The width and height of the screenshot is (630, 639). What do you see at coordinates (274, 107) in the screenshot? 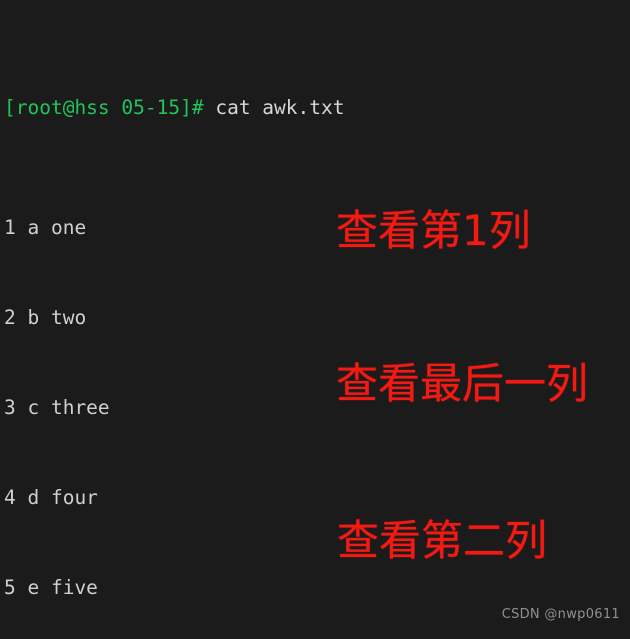
I see `command-text: cat awk.txt` at bounding box center [274, 107].